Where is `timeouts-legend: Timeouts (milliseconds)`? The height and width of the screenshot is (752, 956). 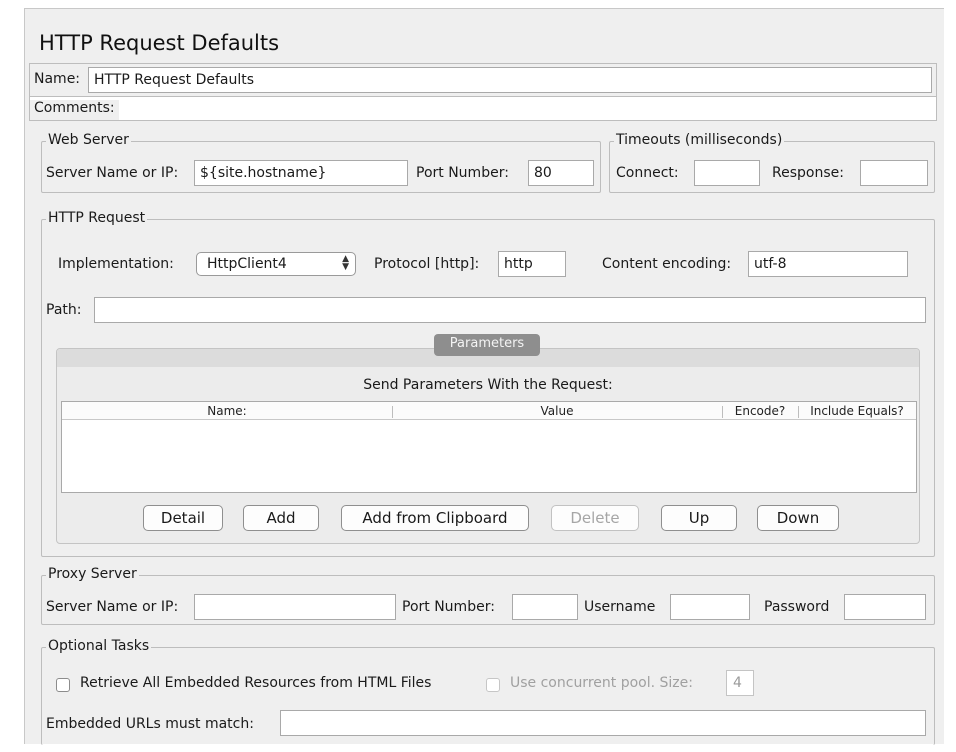 timeouts-legend: Timeouts (milliseconds) is located at coordinates (699, 140).